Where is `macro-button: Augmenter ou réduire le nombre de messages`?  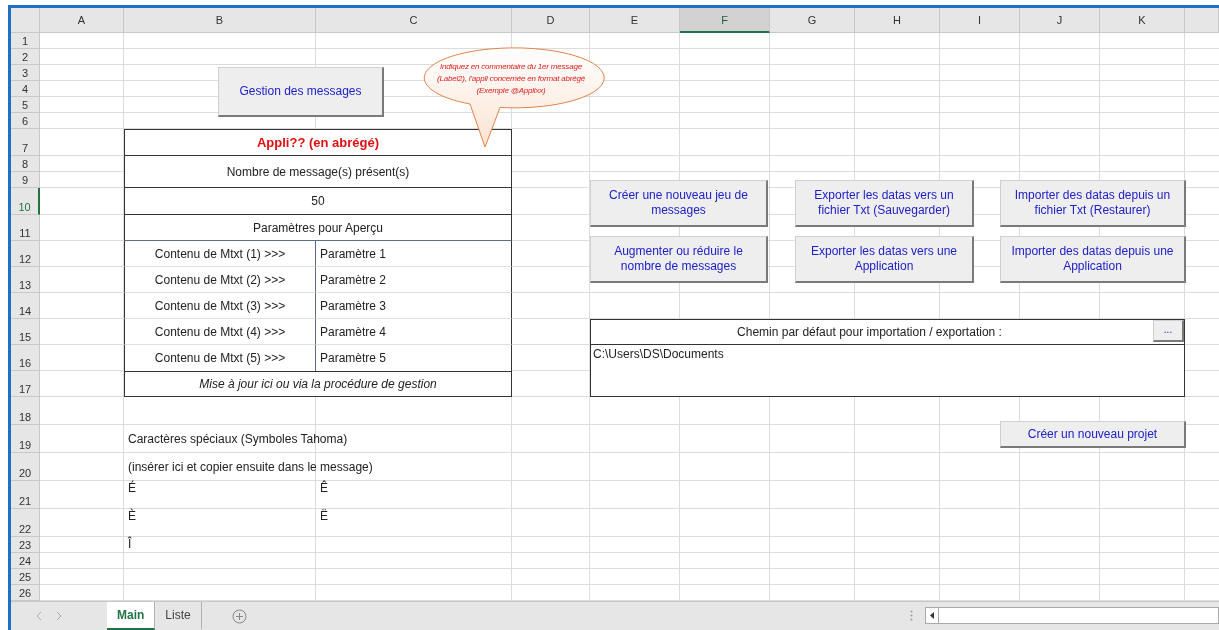
macro-button: Augmenter ou réduire le nombre de messages is located at coordinates (679, 259).